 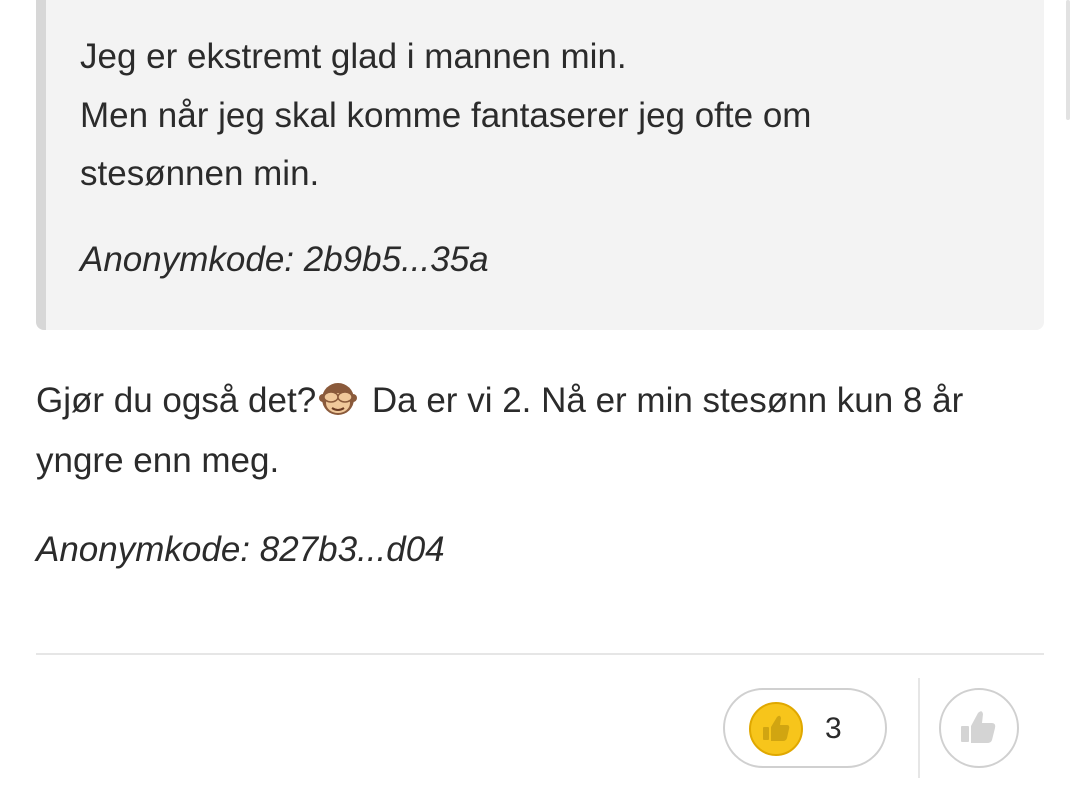 What do you see at coordinates (1068, 60) in the screenshot?
I see `scrollbar` at bounding box center [1068, 60].